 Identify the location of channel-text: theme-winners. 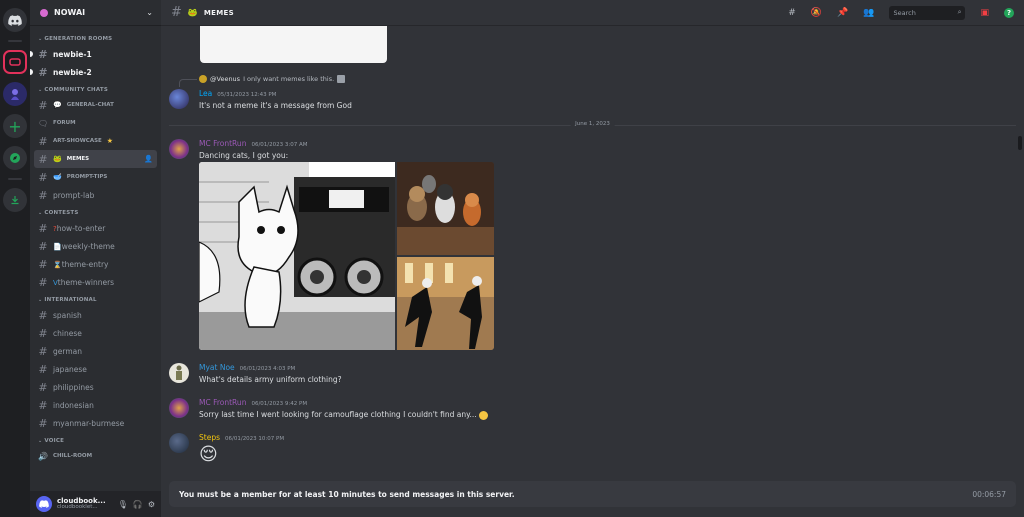
(86, 282).